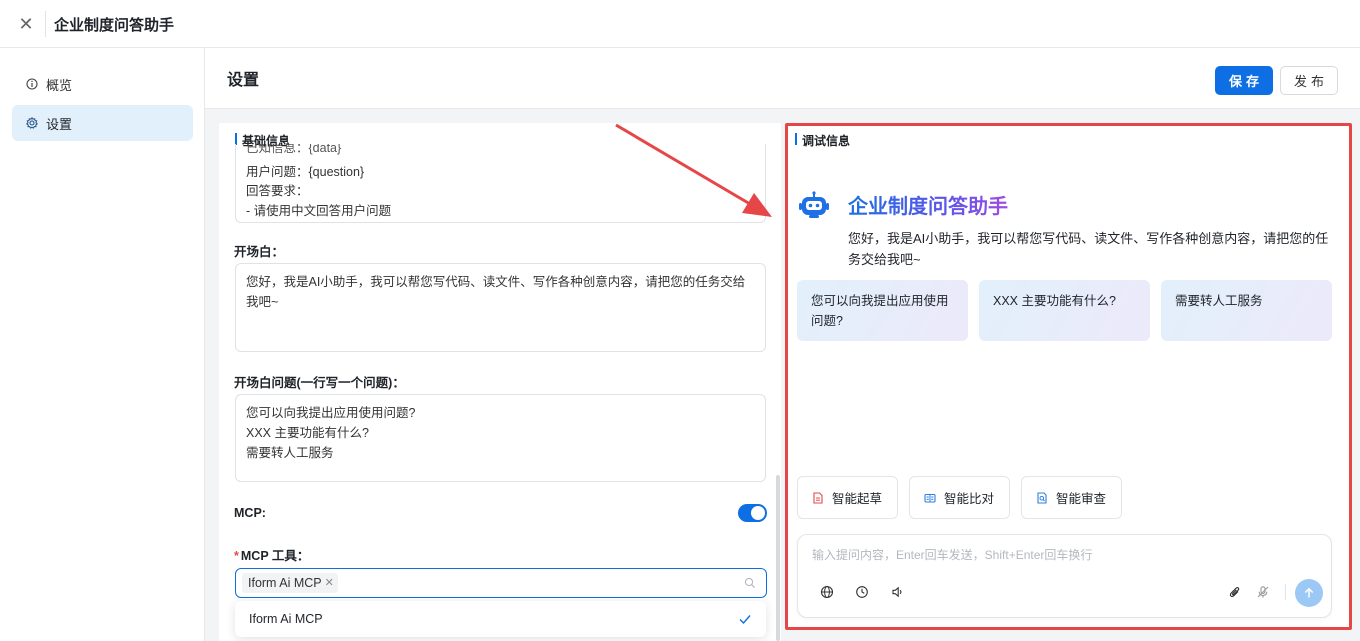  I want to click on search-icon, so click(750, 583).